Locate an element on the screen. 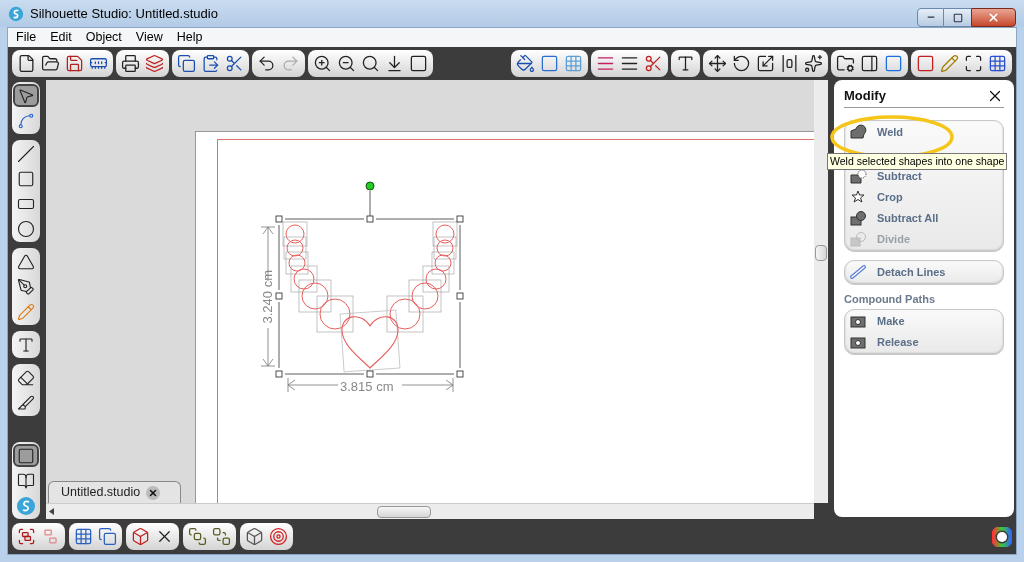 This screenshot has width=1024, height=562. menu-item: View is located at coordinates (149, 37).